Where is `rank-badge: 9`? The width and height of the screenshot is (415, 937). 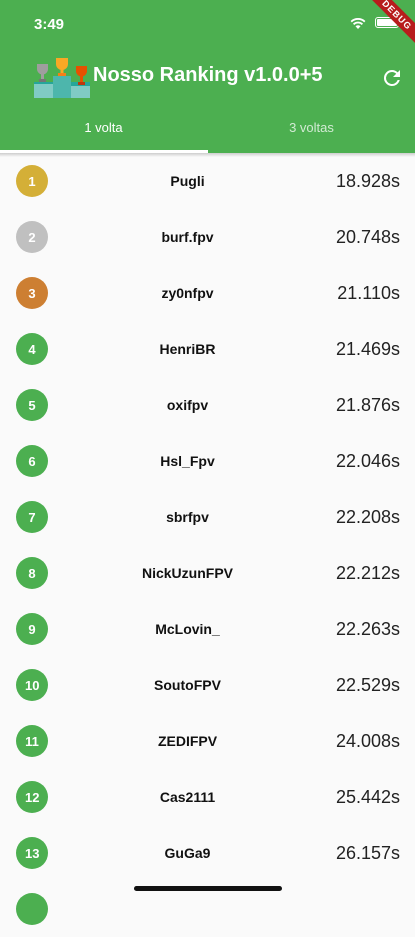
rank-badge: 9 is located at coordinates (32, 629).